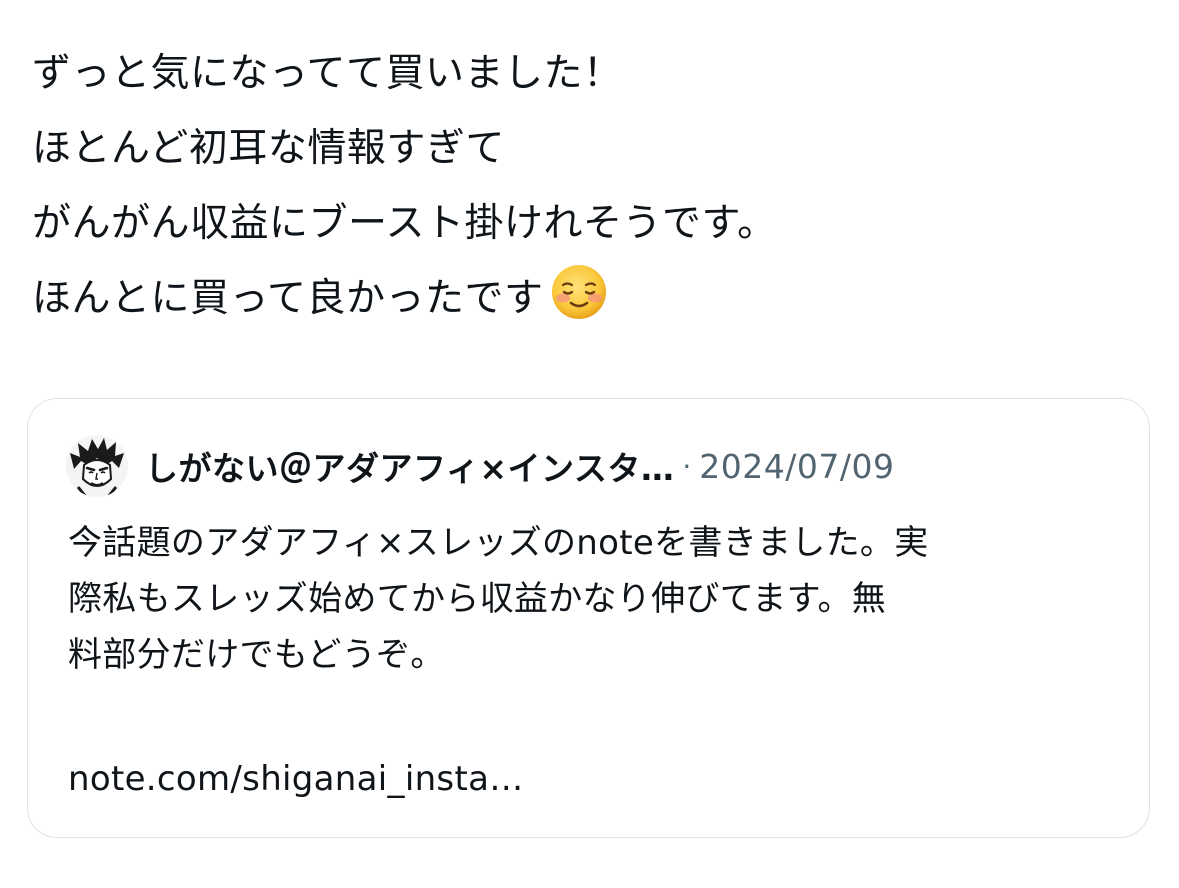 The image size is (1179, 888). What do you see at coordinates (268, 148) in the screenshot?
I see `post-line-2: ほとんど初耳な情報すぎて` at bounding box center [268, 148].